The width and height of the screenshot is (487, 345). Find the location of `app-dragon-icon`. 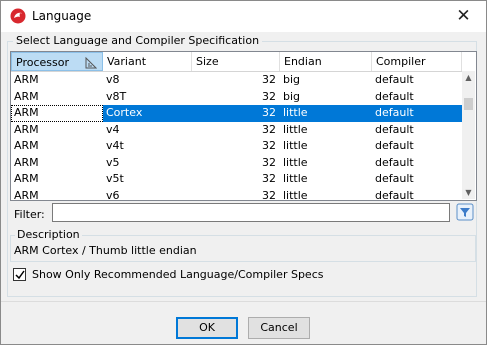

app-dragon-icon is located at coordinates (18, 16).